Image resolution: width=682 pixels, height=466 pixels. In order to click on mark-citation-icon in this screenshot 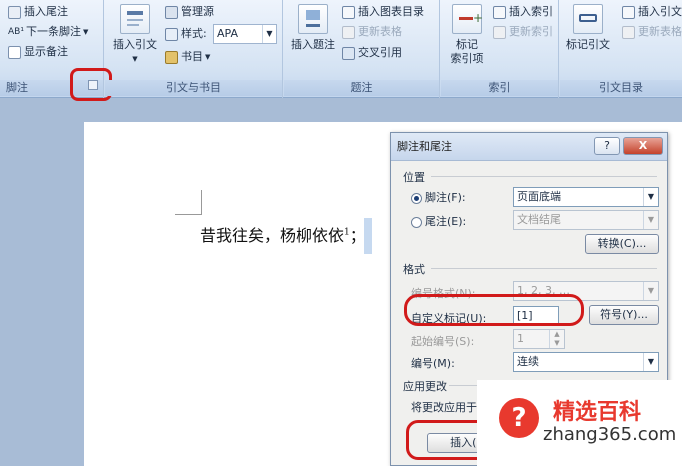, I will do `click(588, 19)`.